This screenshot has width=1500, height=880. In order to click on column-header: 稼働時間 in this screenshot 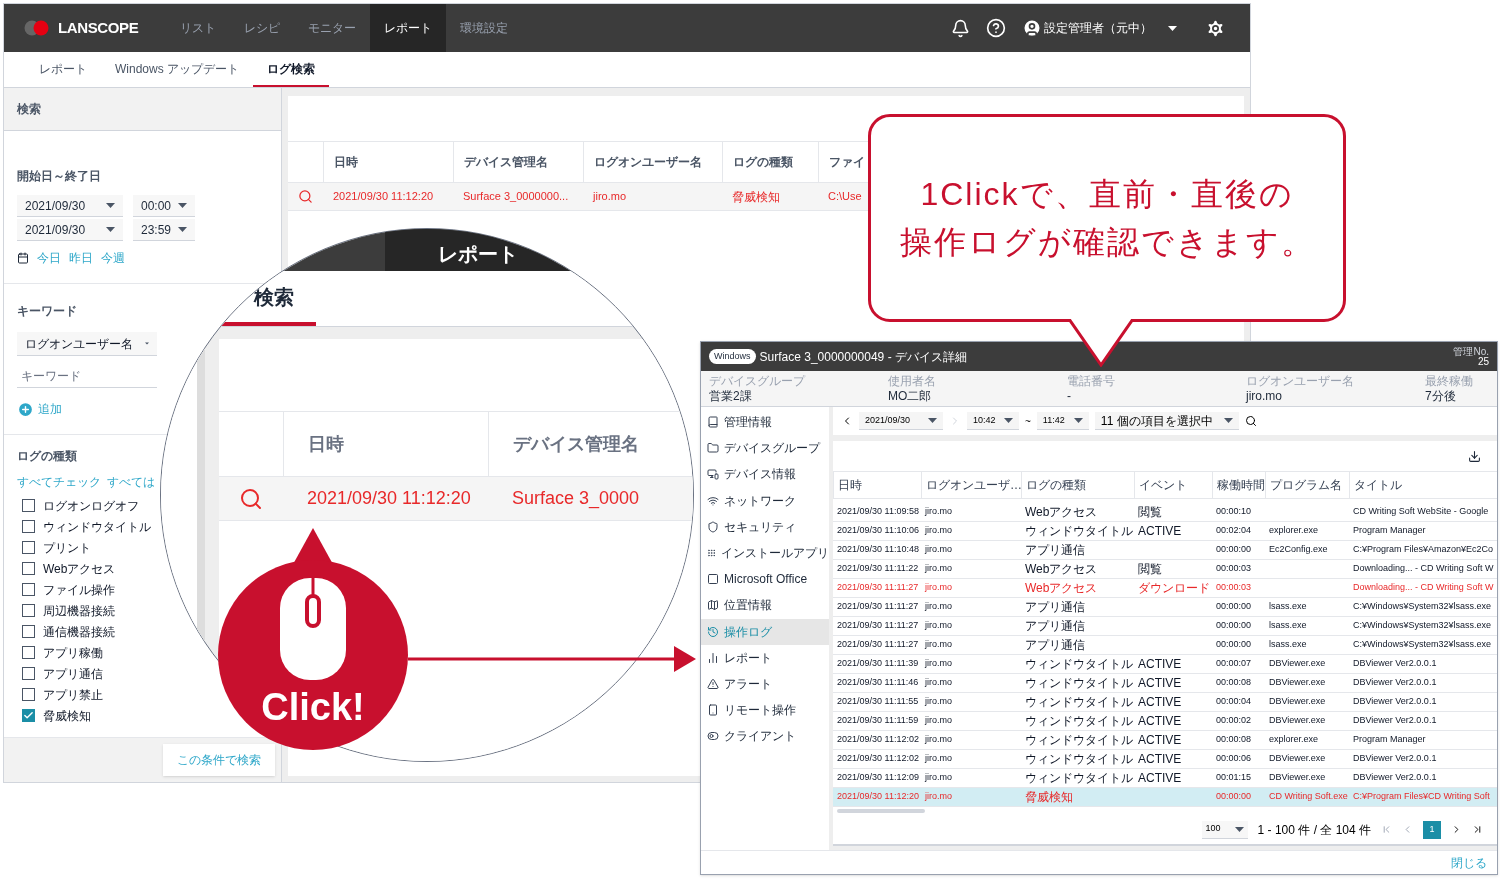, I will do `click(1241, 485)`.